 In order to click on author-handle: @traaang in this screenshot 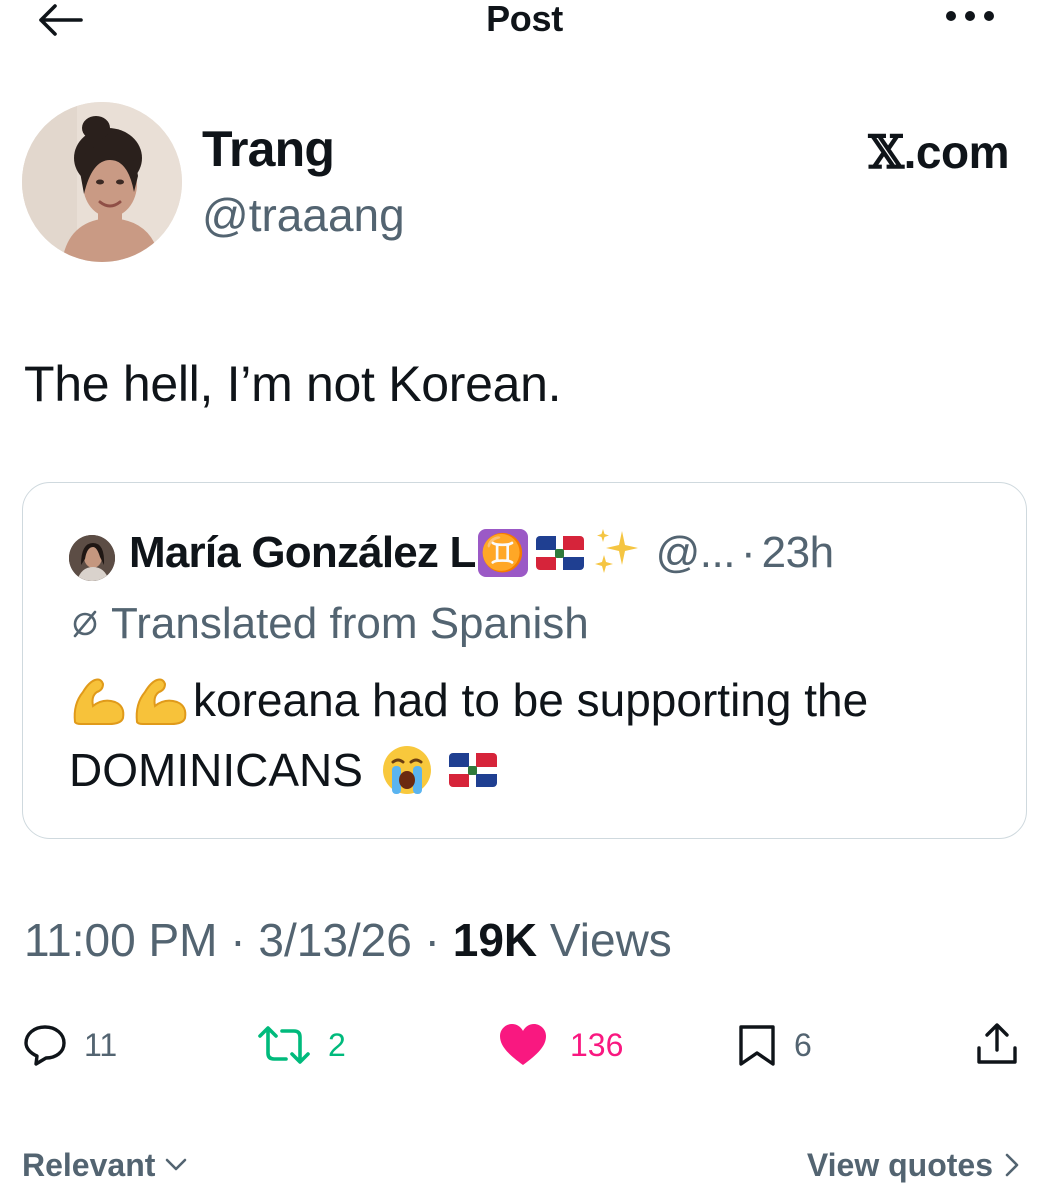, I will do `click(303, 215)`.